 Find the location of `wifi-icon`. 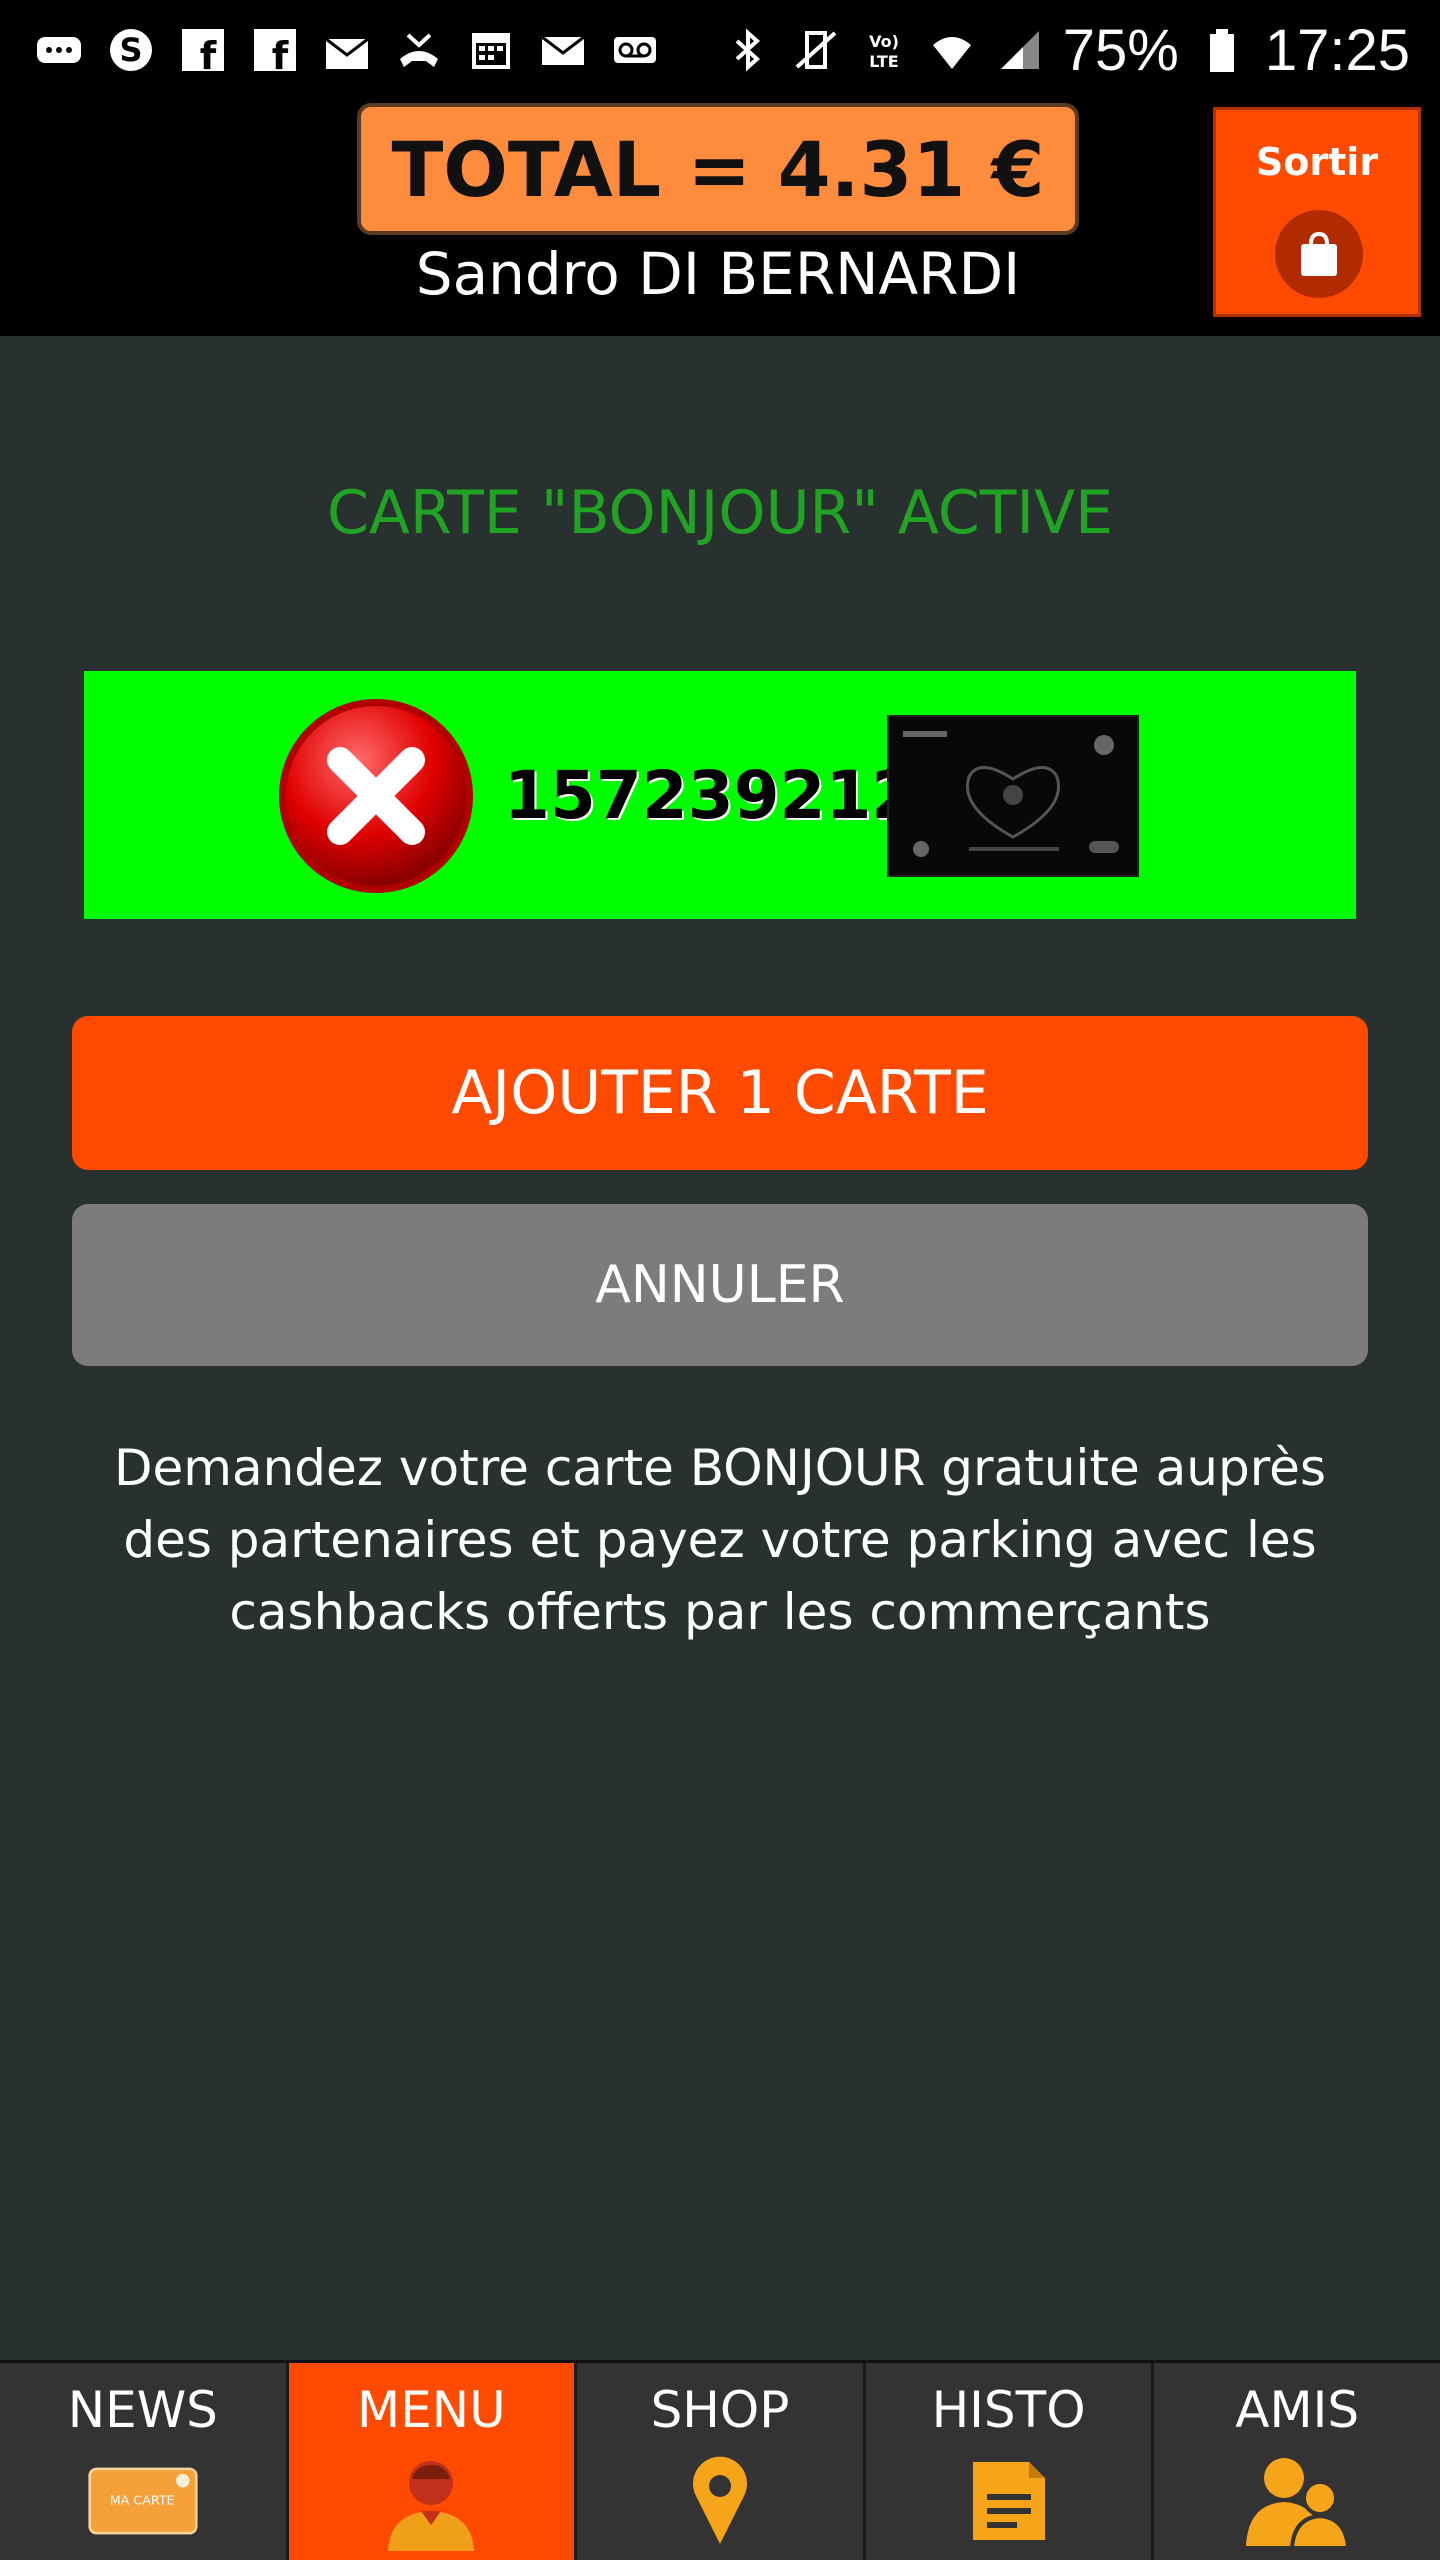

wifi-icon is located at coordinates (952, 50).